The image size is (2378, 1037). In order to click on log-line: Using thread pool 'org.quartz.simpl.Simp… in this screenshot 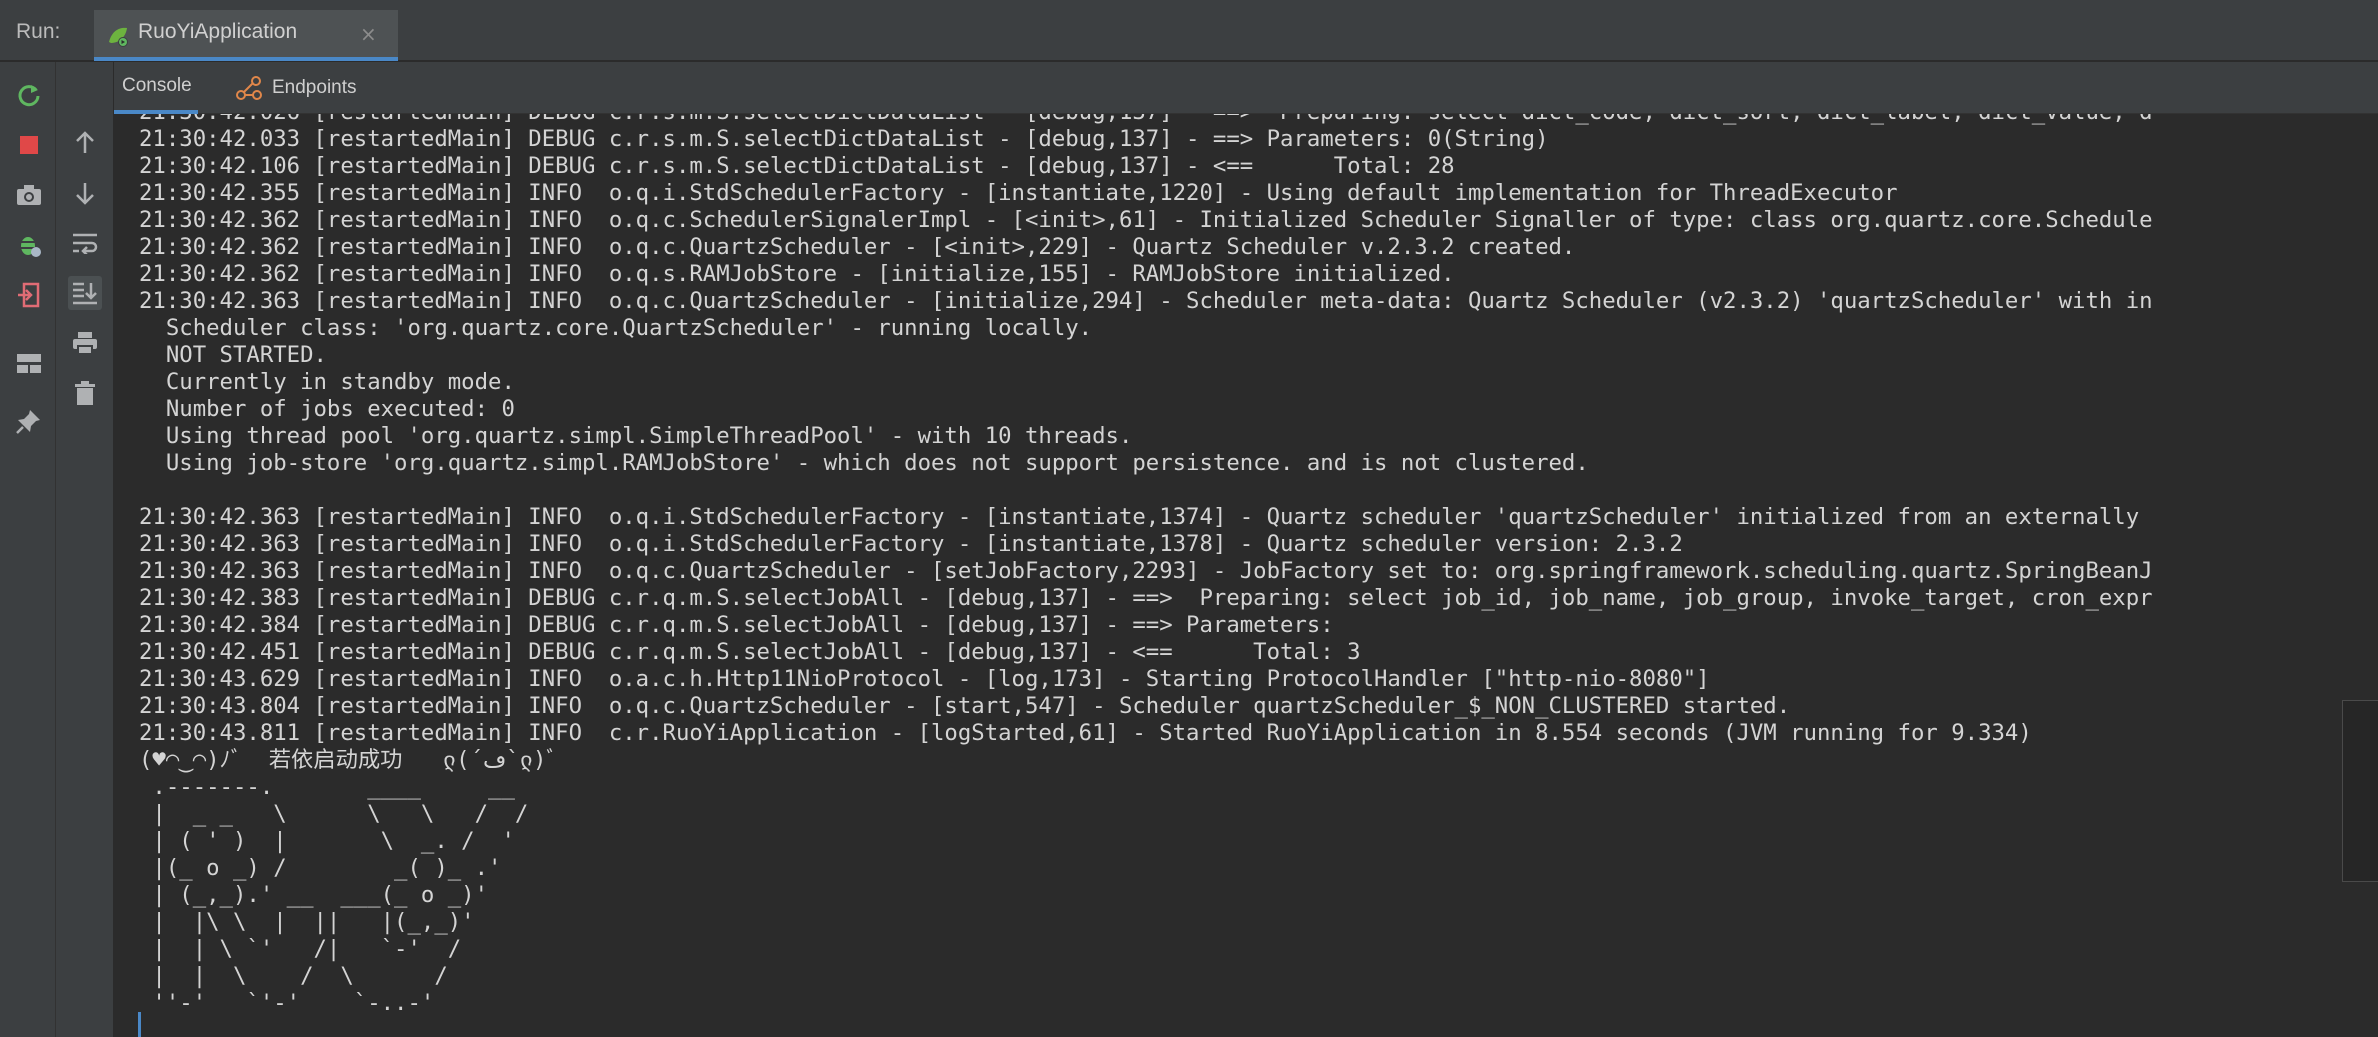, I will do `click(636, 436)`.